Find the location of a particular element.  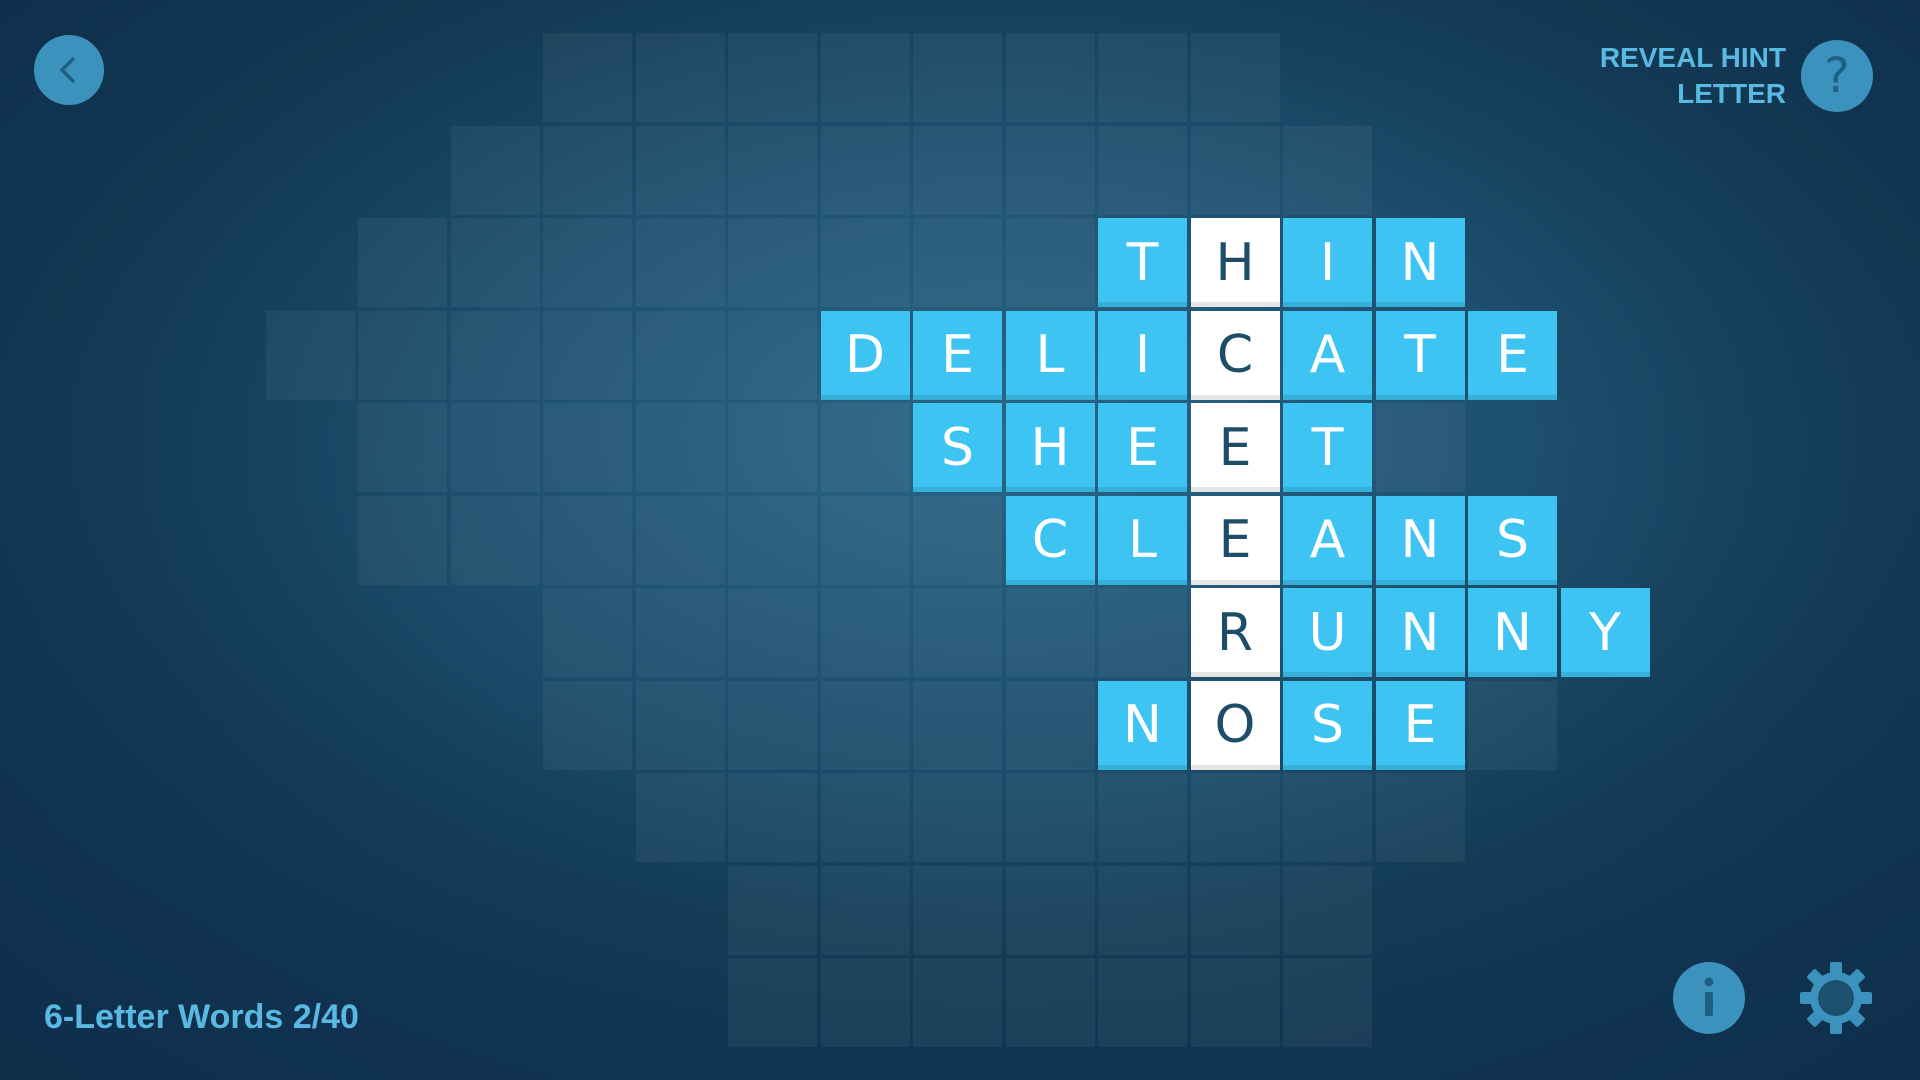

letter-tile: O is located at coordinates (1235, 725).